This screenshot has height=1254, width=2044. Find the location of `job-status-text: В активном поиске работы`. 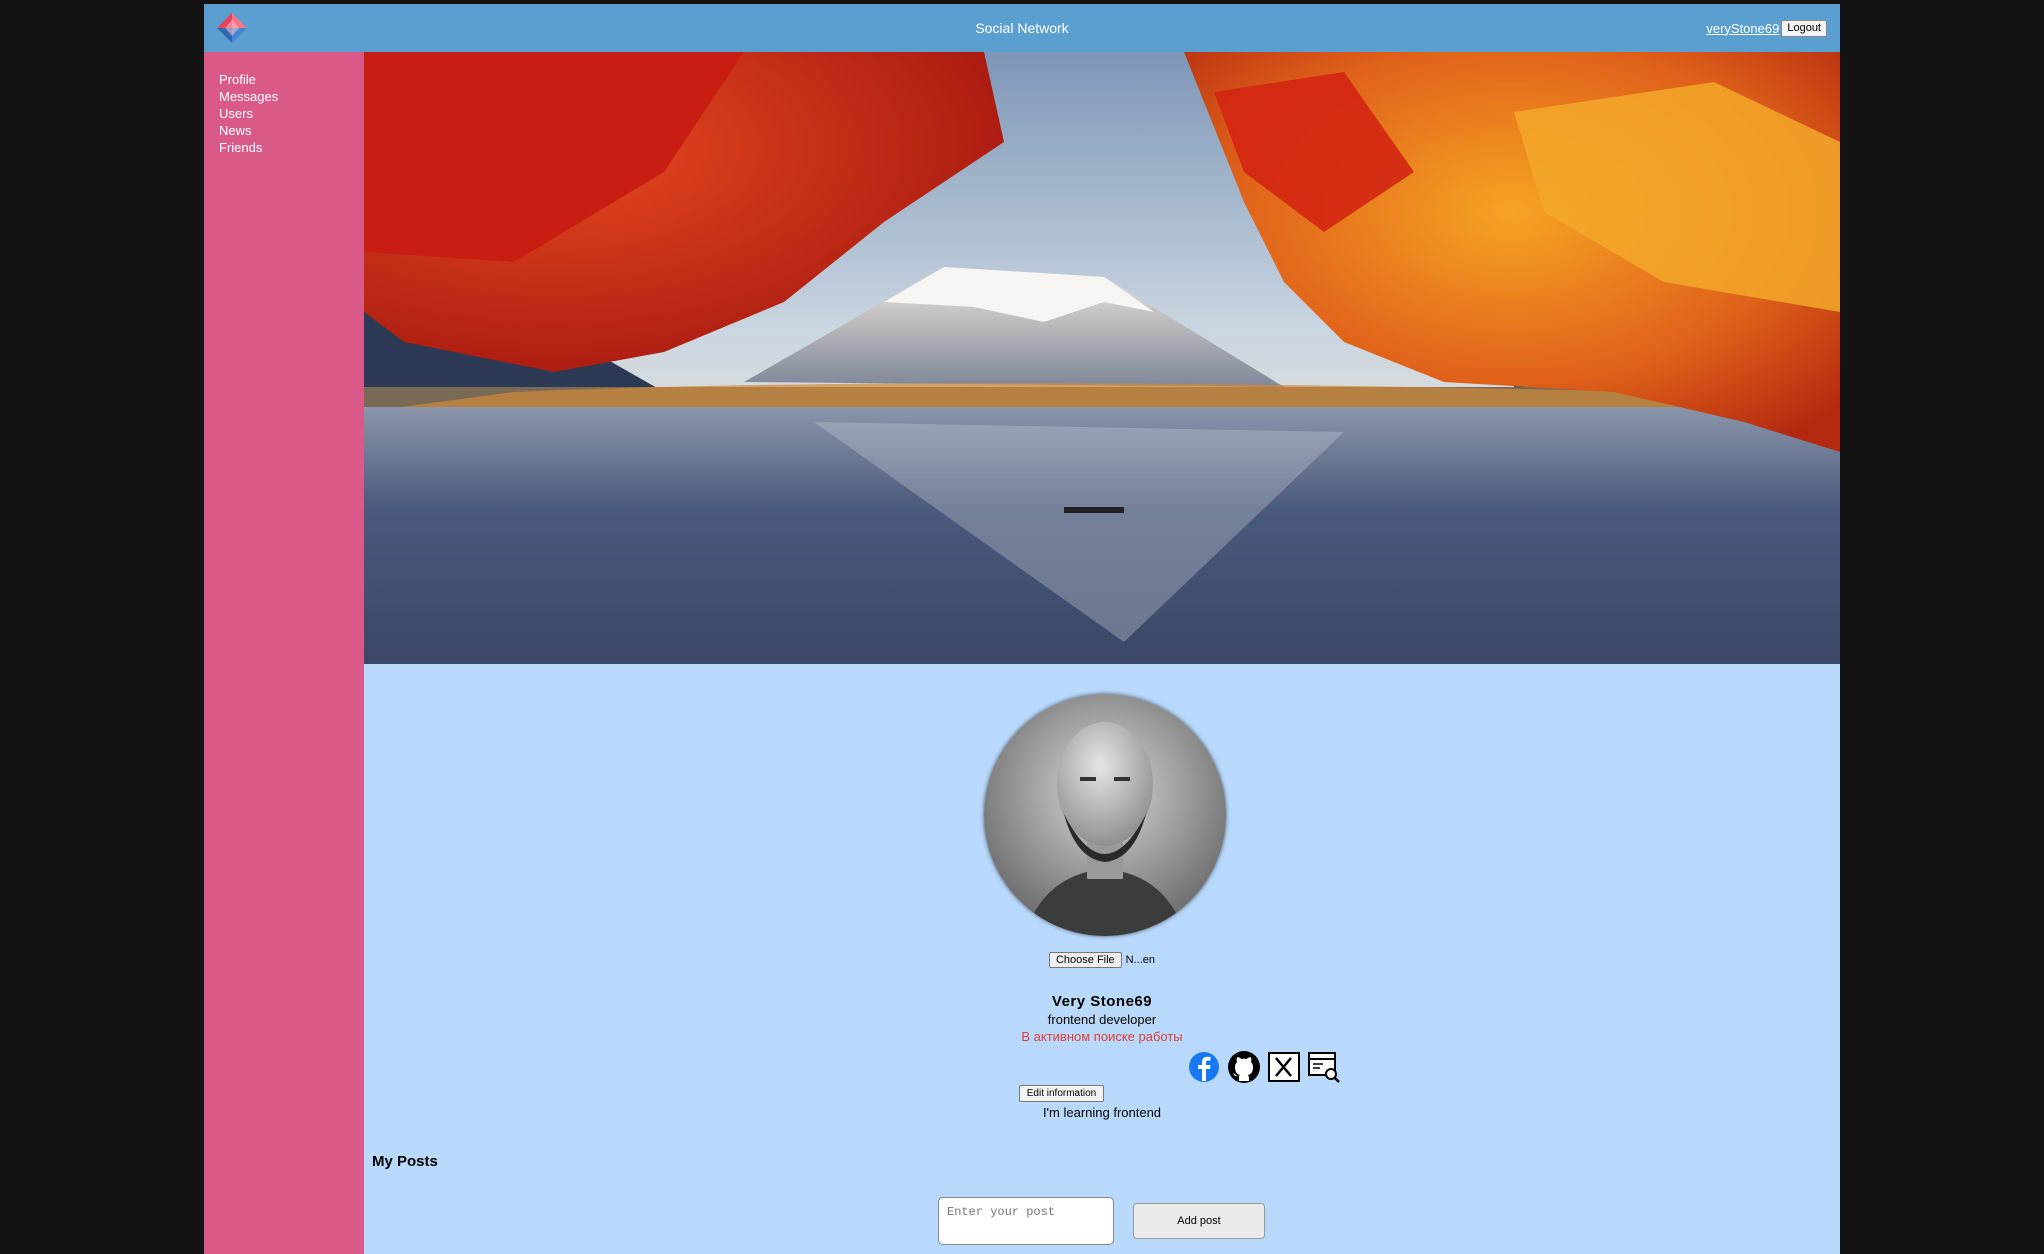

job-status-text: В активном поиске работы is located at coordinates (1102, 1036).